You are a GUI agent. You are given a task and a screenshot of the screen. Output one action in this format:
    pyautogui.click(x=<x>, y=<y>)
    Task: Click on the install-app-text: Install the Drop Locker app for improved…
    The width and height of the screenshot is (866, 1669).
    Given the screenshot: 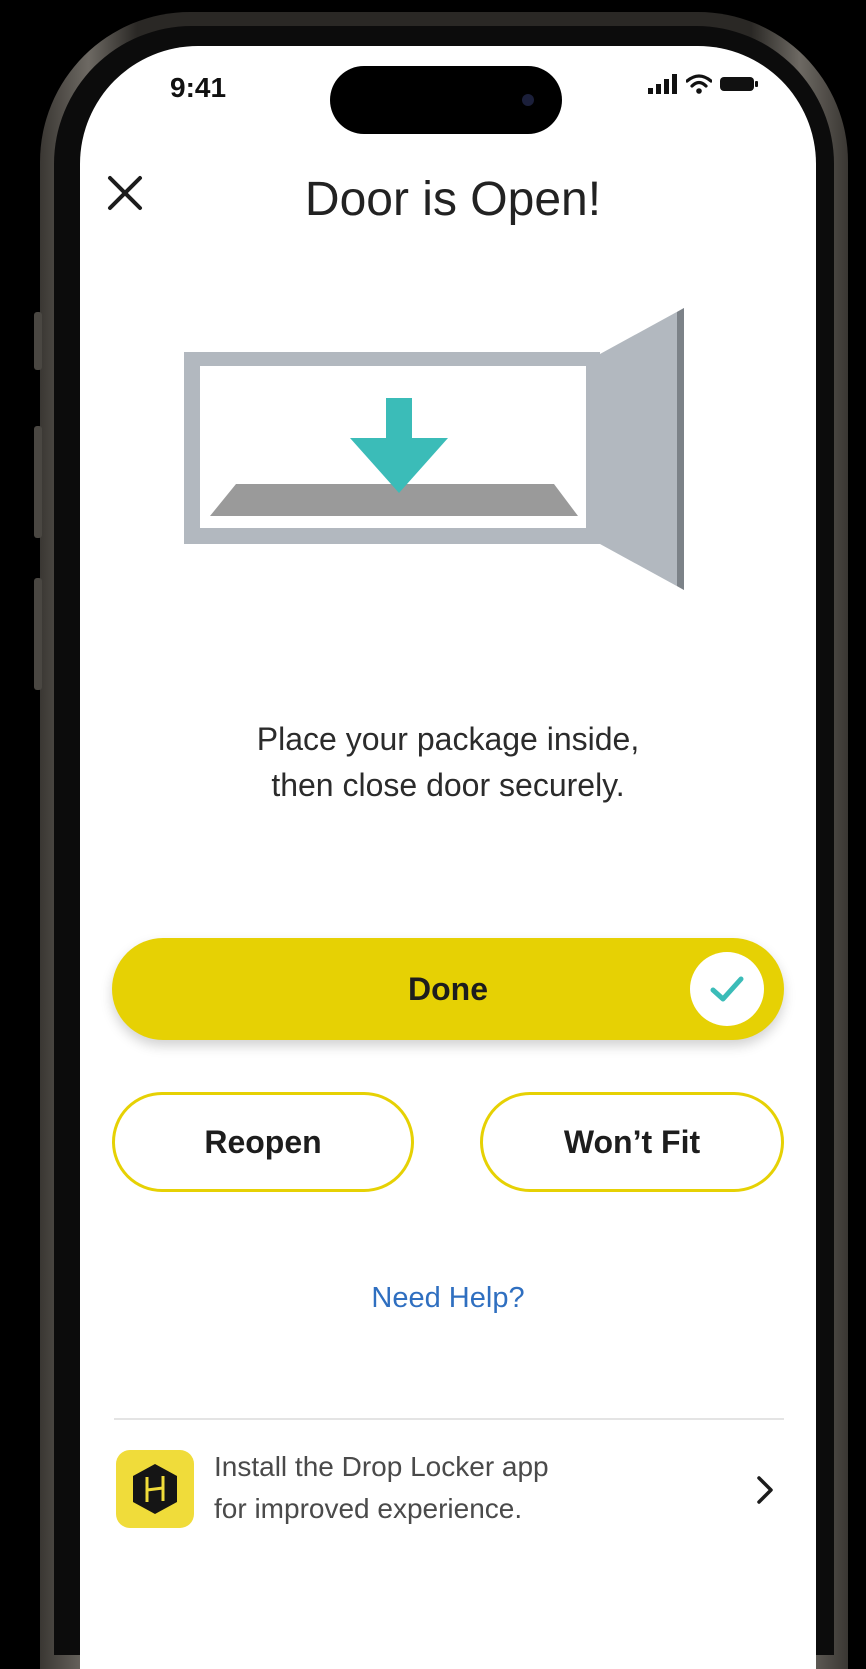 What is the action you would take?
    pyautogui.click(x=381, y=1488)
    